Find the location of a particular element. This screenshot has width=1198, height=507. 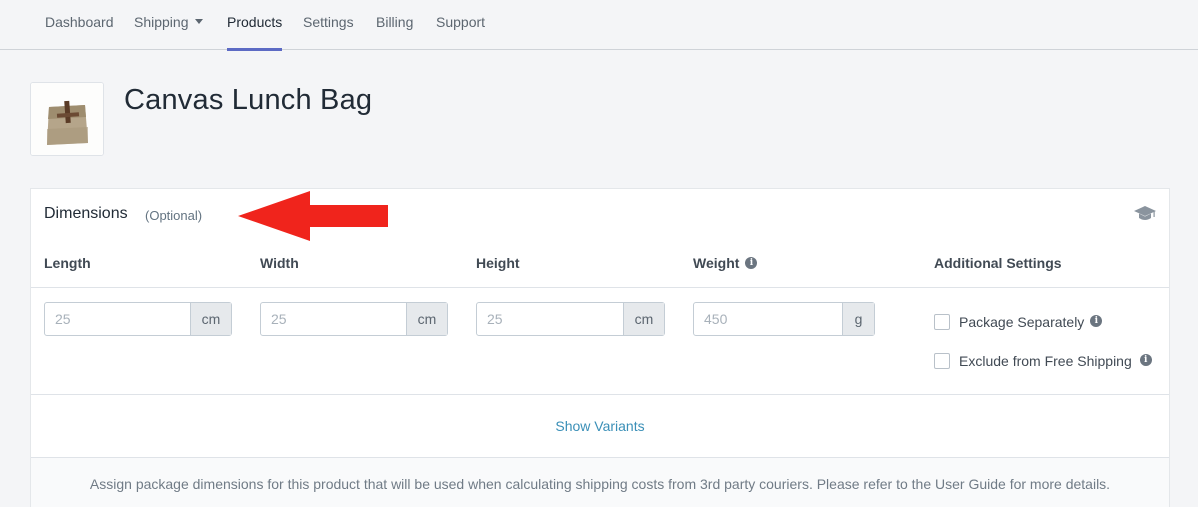

graduation-cap-icon is located at coordinates (1145, 214).